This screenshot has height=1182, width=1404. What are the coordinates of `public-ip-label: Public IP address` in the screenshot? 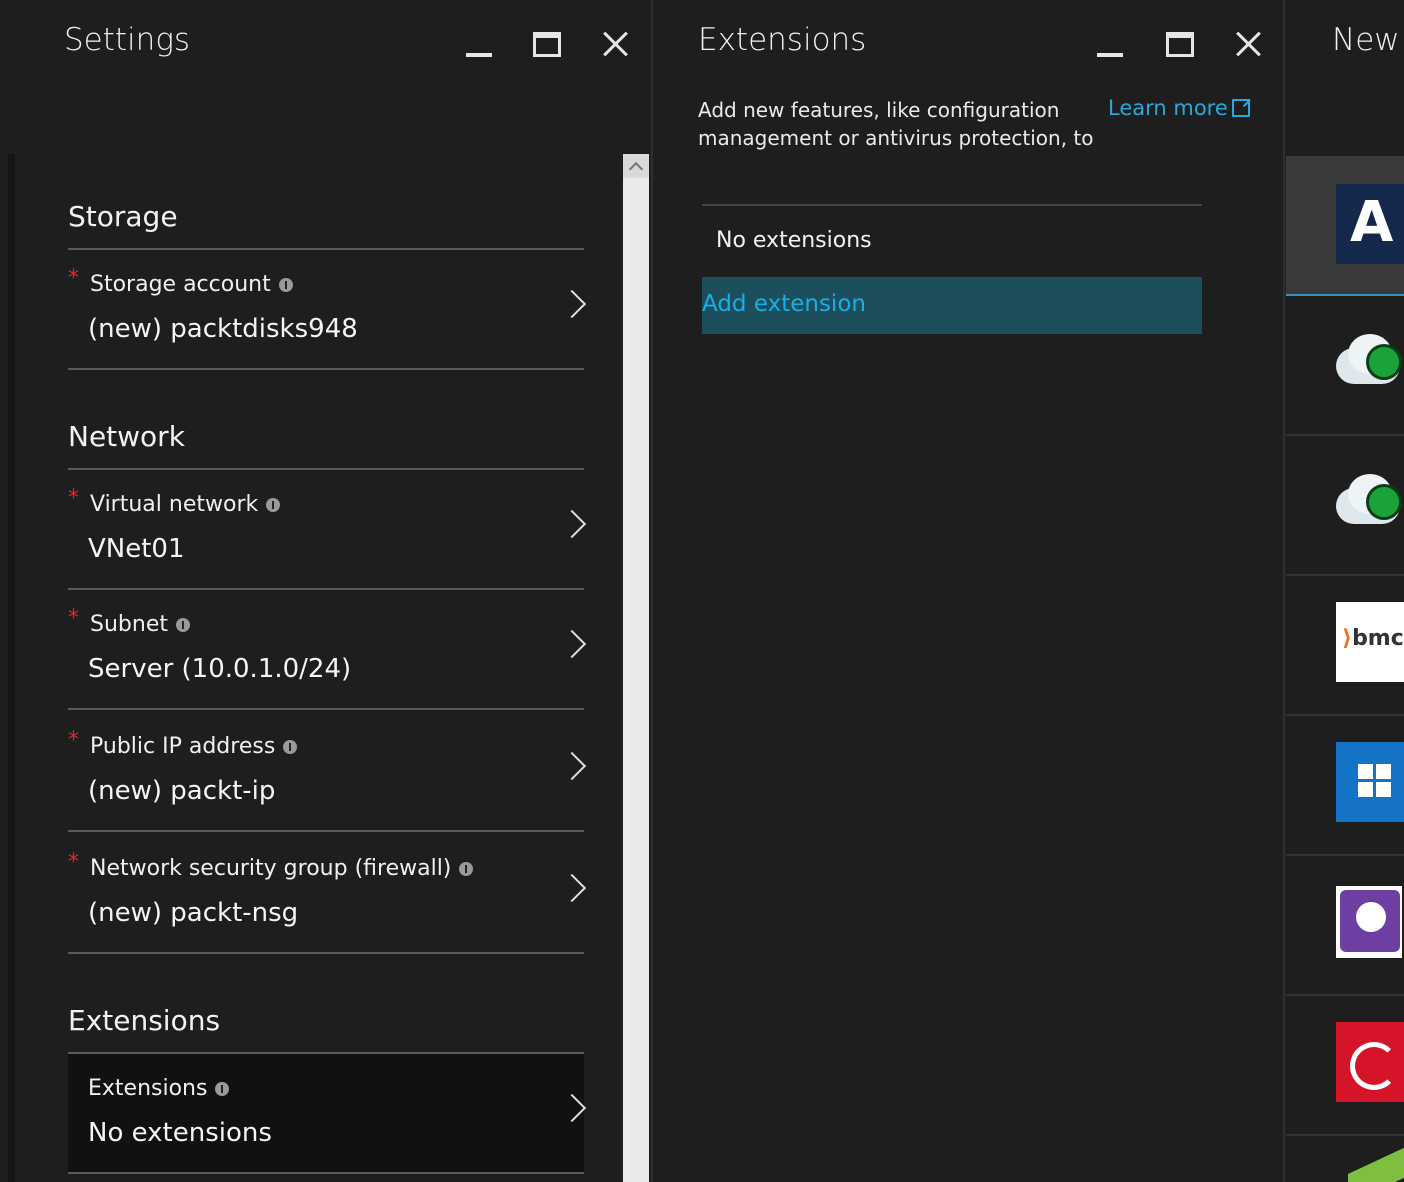 It's located at (194, 746).